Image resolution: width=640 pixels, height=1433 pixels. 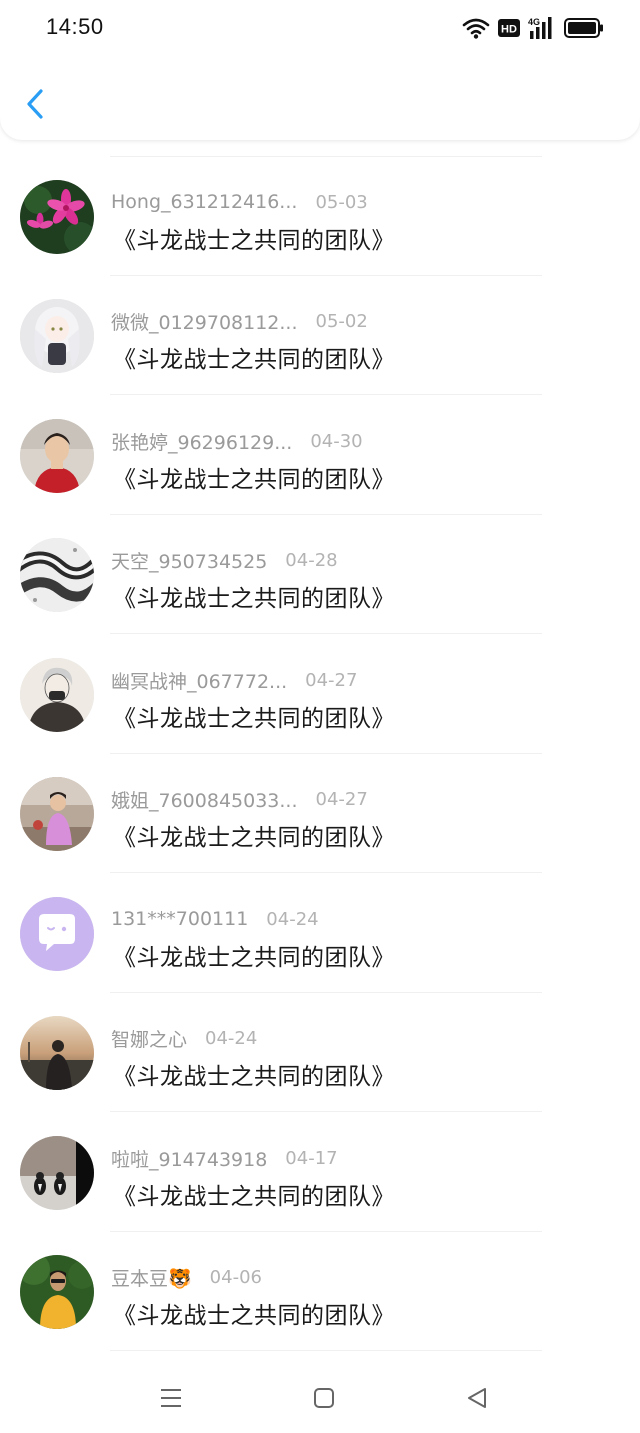 What do you see at coordinates (320, 1052) in the screenshot?
I see `list-item: 智娜之心 04-24 《斗龙战士之共同的团队》` at bounding box center [320, 1052].